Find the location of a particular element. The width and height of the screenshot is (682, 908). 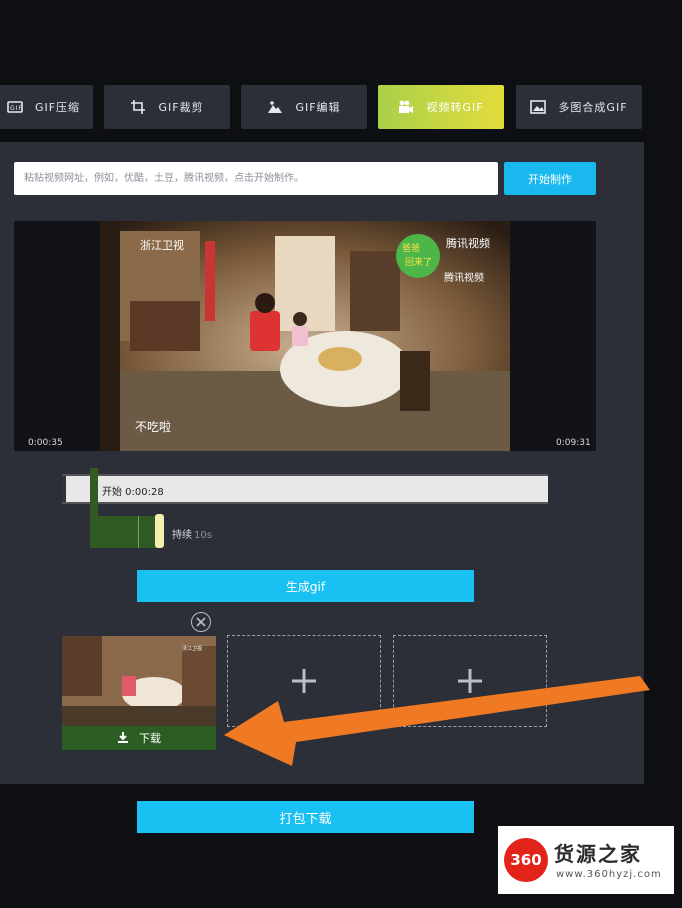

site-watermark: 360 货源之家 www.360hyzj.com is located at coordinates (586, 860).